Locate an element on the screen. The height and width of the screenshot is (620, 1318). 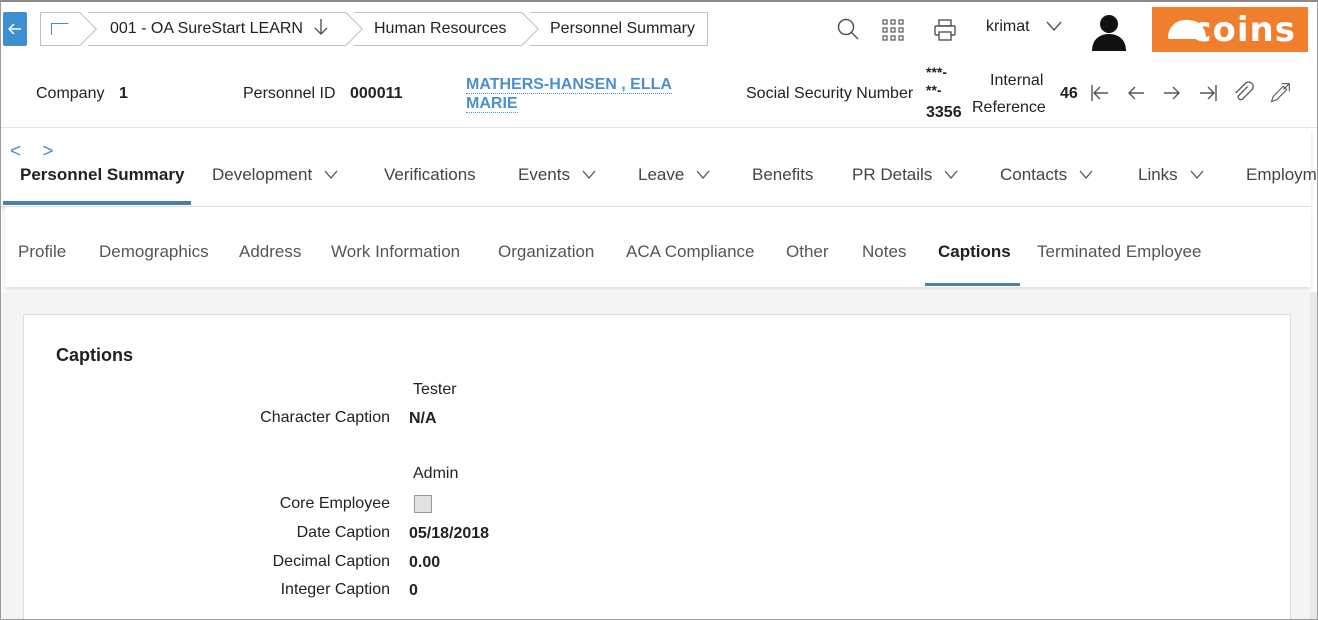
tab-organization: Organization is located at coordinates (546, 252).